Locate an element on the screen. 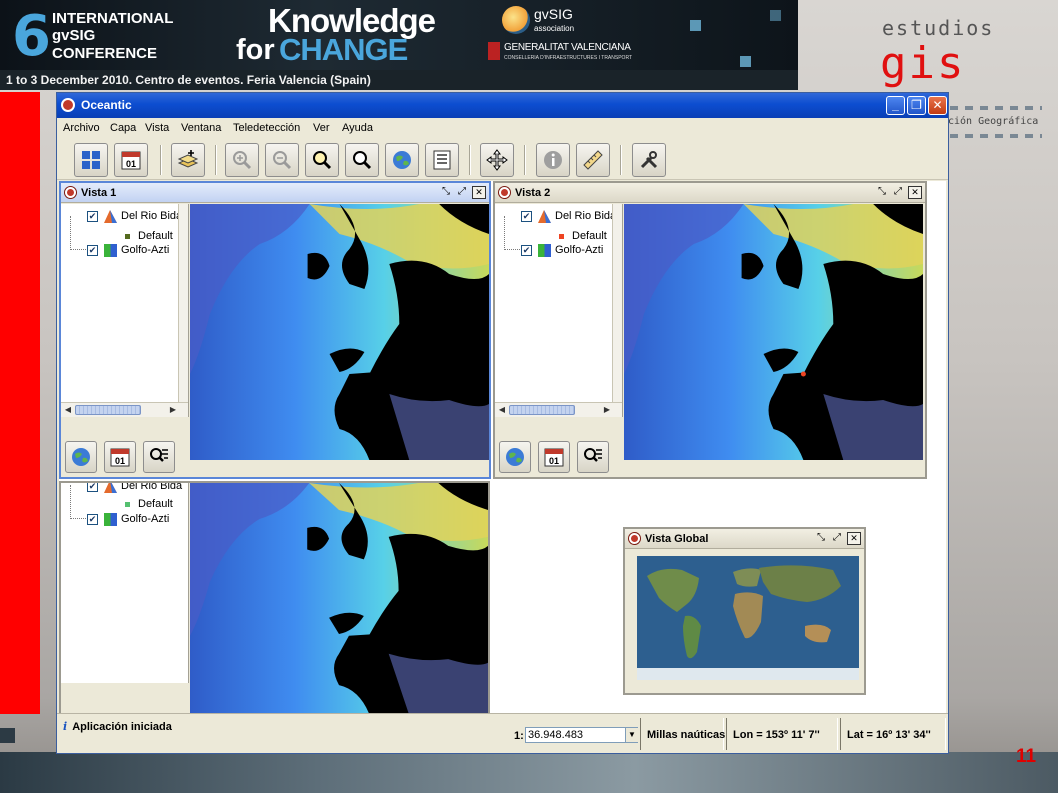  pan-button is located at coordinates (497, 160).